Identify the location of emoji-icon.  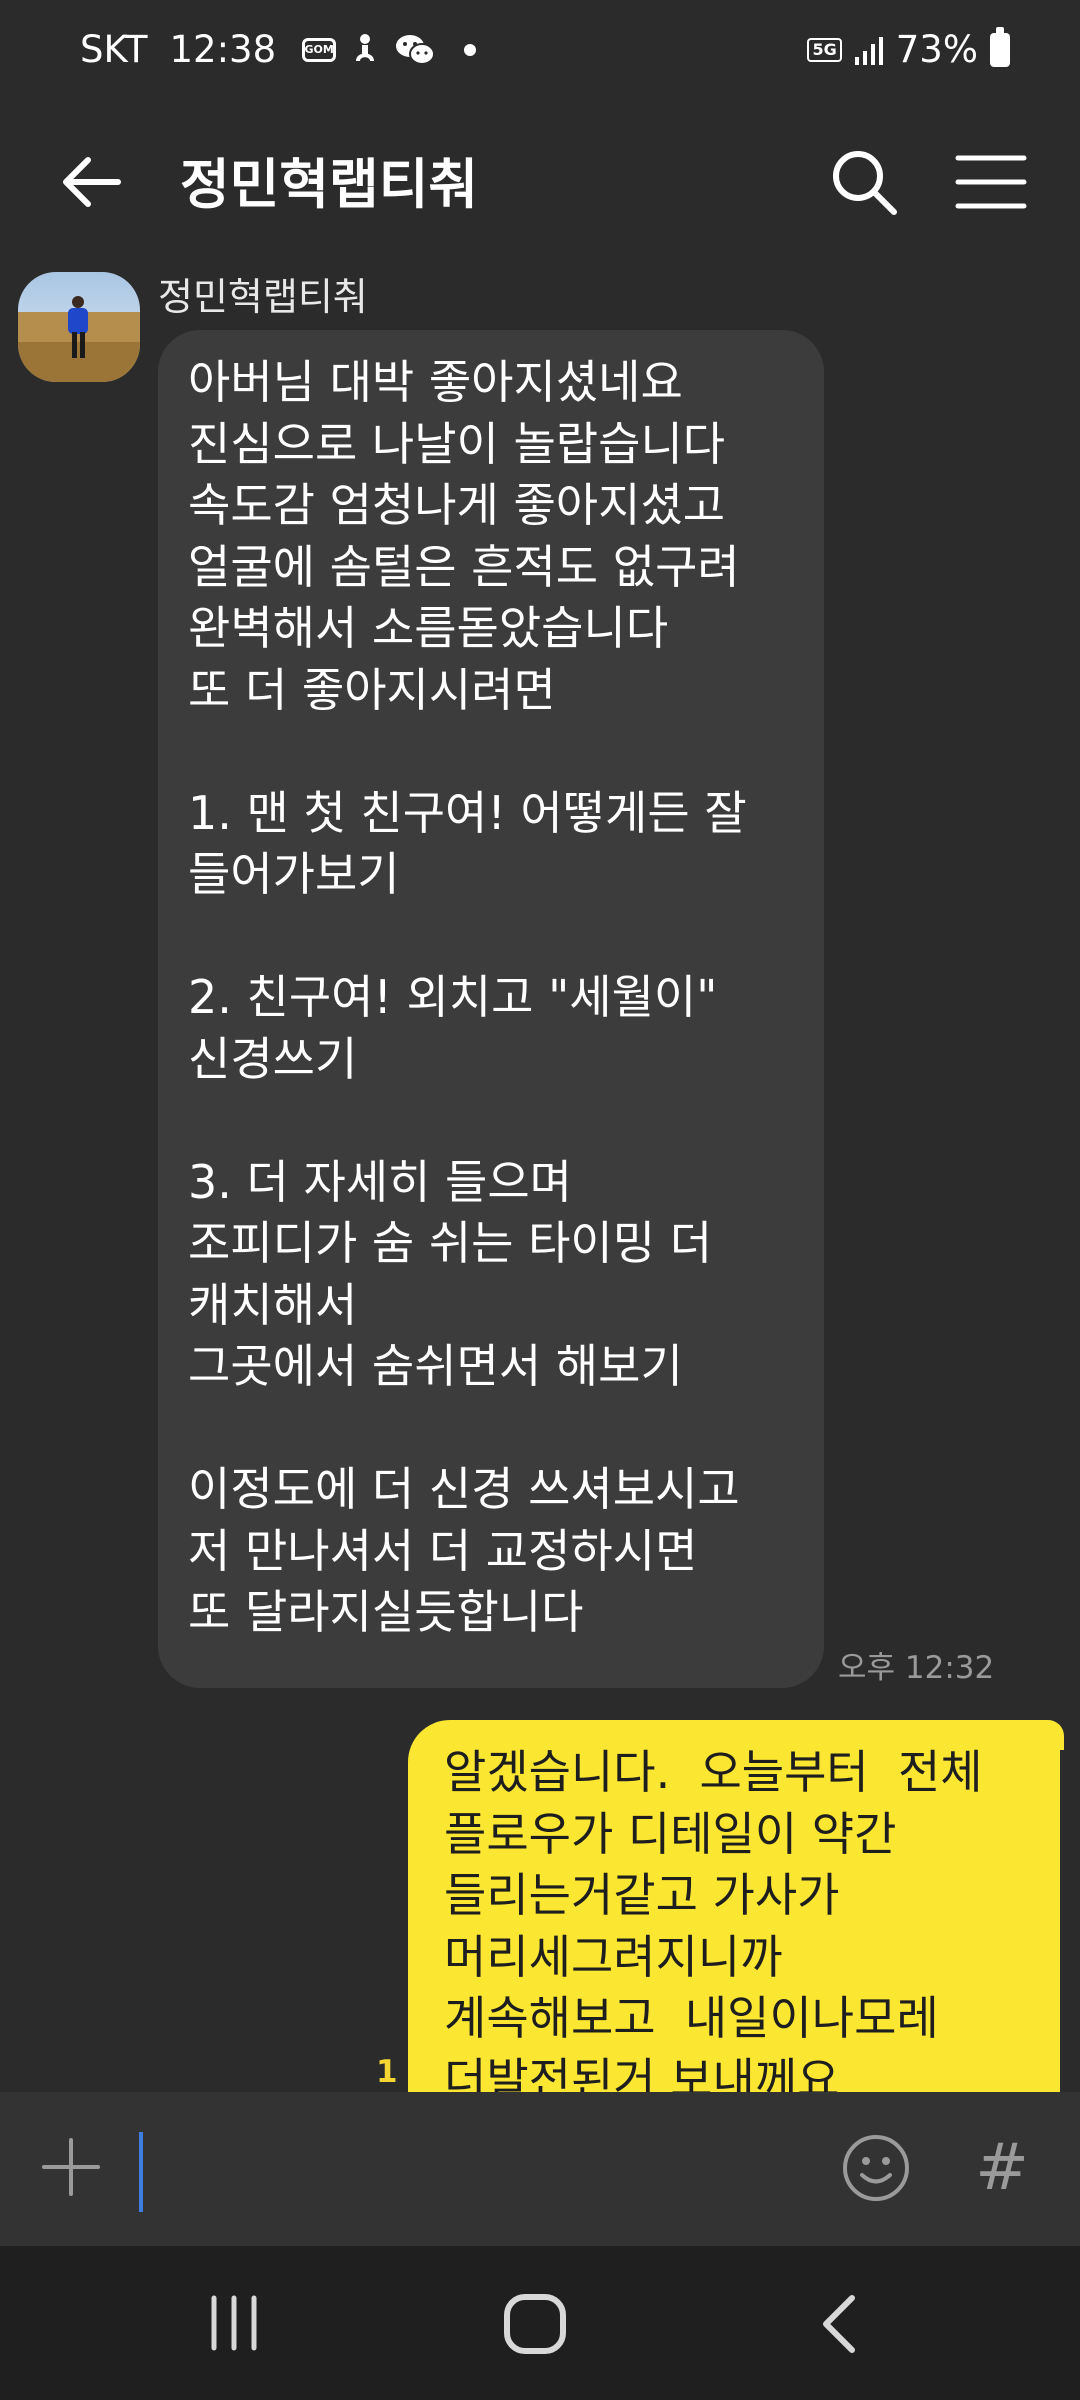
(876, 2168).